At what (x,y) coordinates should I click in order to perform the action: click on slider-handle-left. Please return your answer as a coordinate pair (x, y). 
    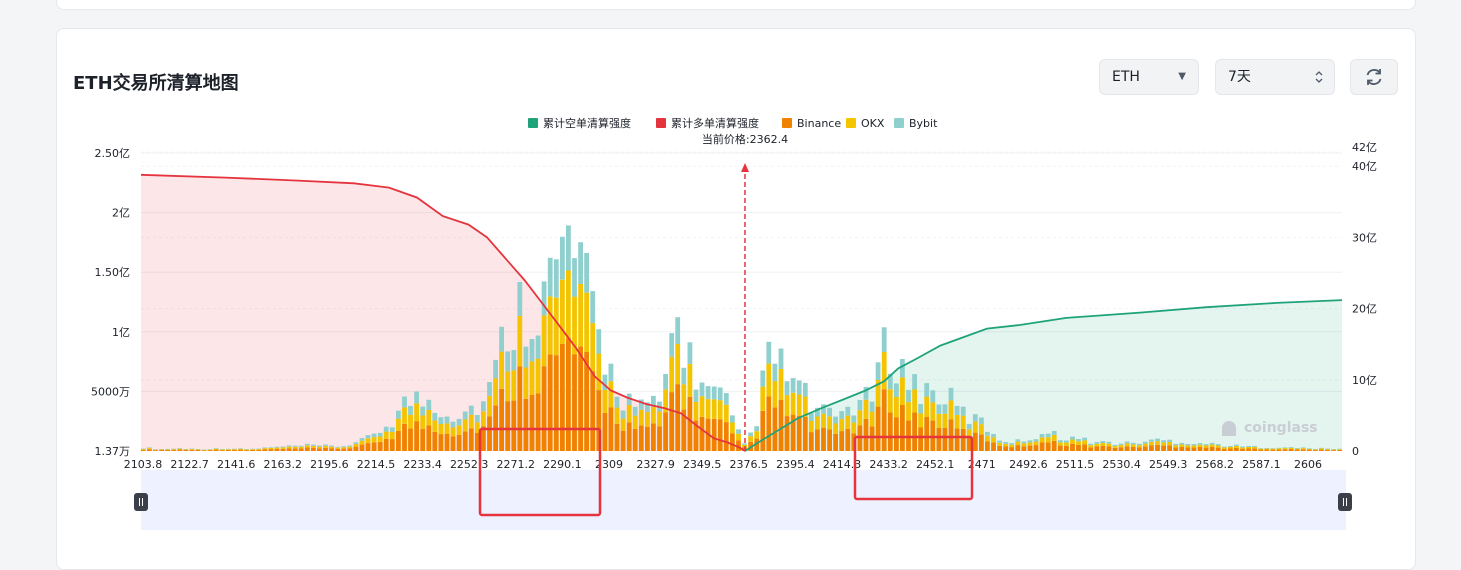
    Looking at the image, I should click on (141, 502).